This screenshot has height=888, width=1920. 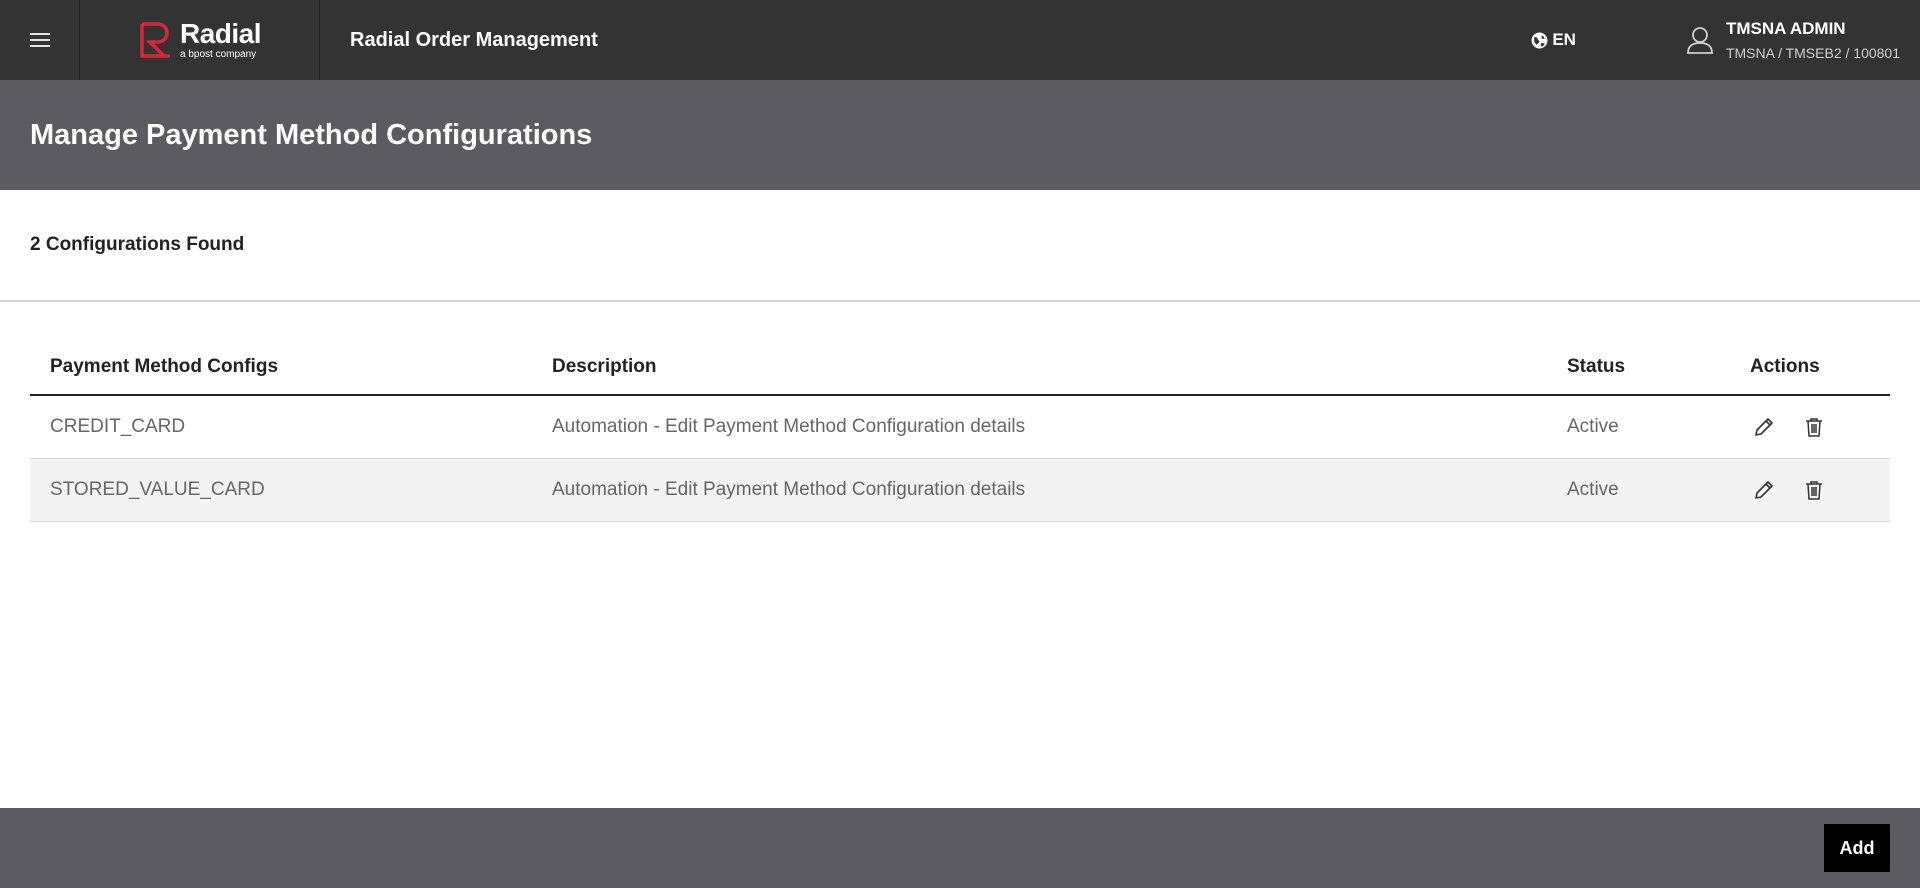 What do you see at coordinates (1785, 366) in the screenshot?
I see `column-header-actions: Actions` at bounding box center [1785, 366].